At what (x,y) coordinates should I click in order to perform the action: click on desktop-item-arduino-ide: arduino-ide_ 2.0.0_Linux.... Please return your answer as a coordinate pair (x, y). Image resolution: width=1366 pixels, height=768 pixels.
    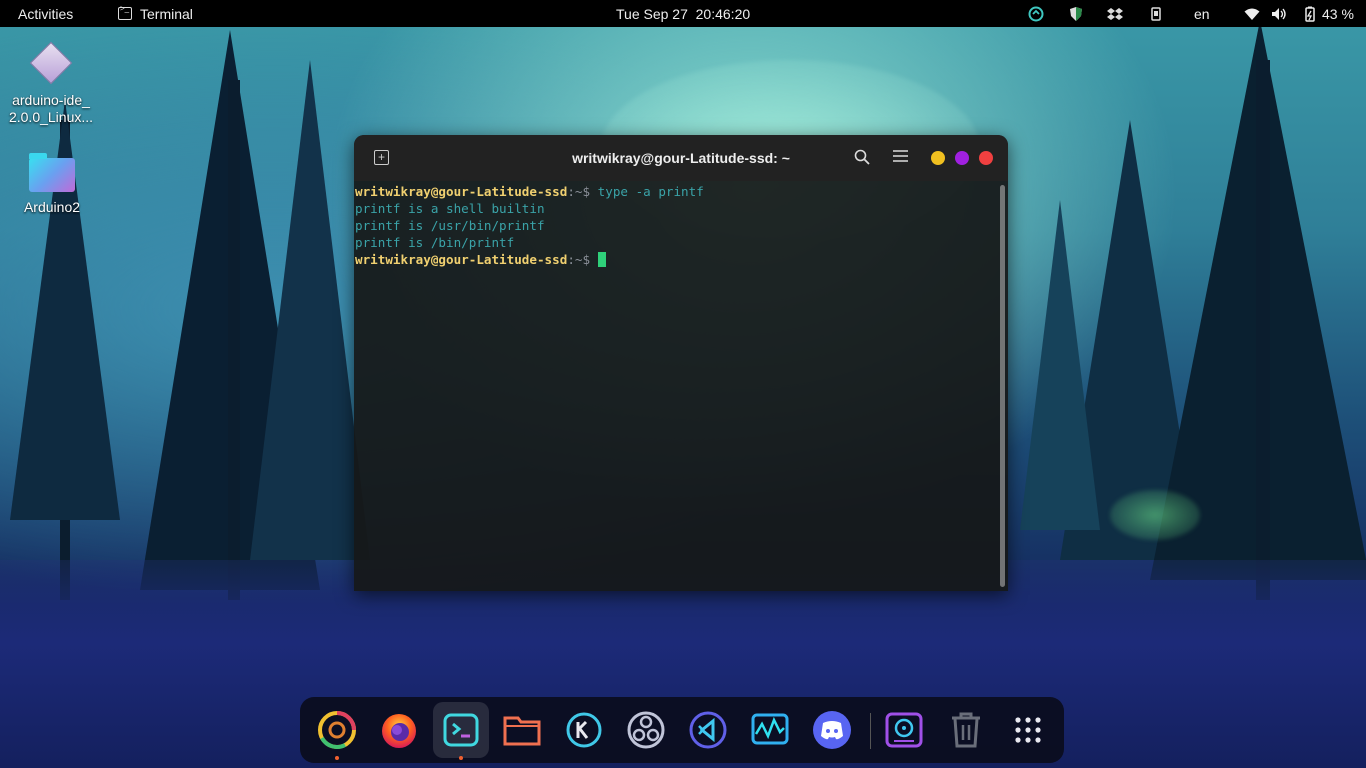
    Looking at the image, I should click on (51, 82).